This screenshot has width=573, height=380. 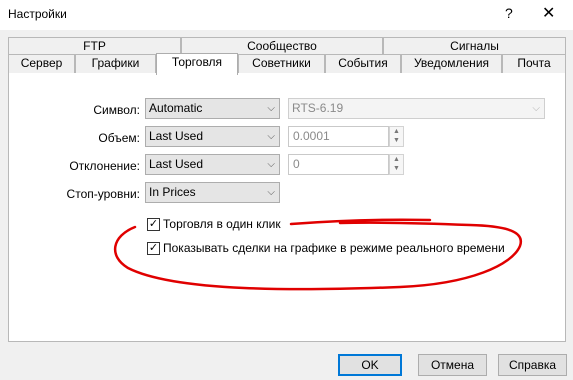 What do you see at coordinates (451, 63) in the screenshot?
I see `tab-notifications: Уведомления` at bounding box center [451, 63].